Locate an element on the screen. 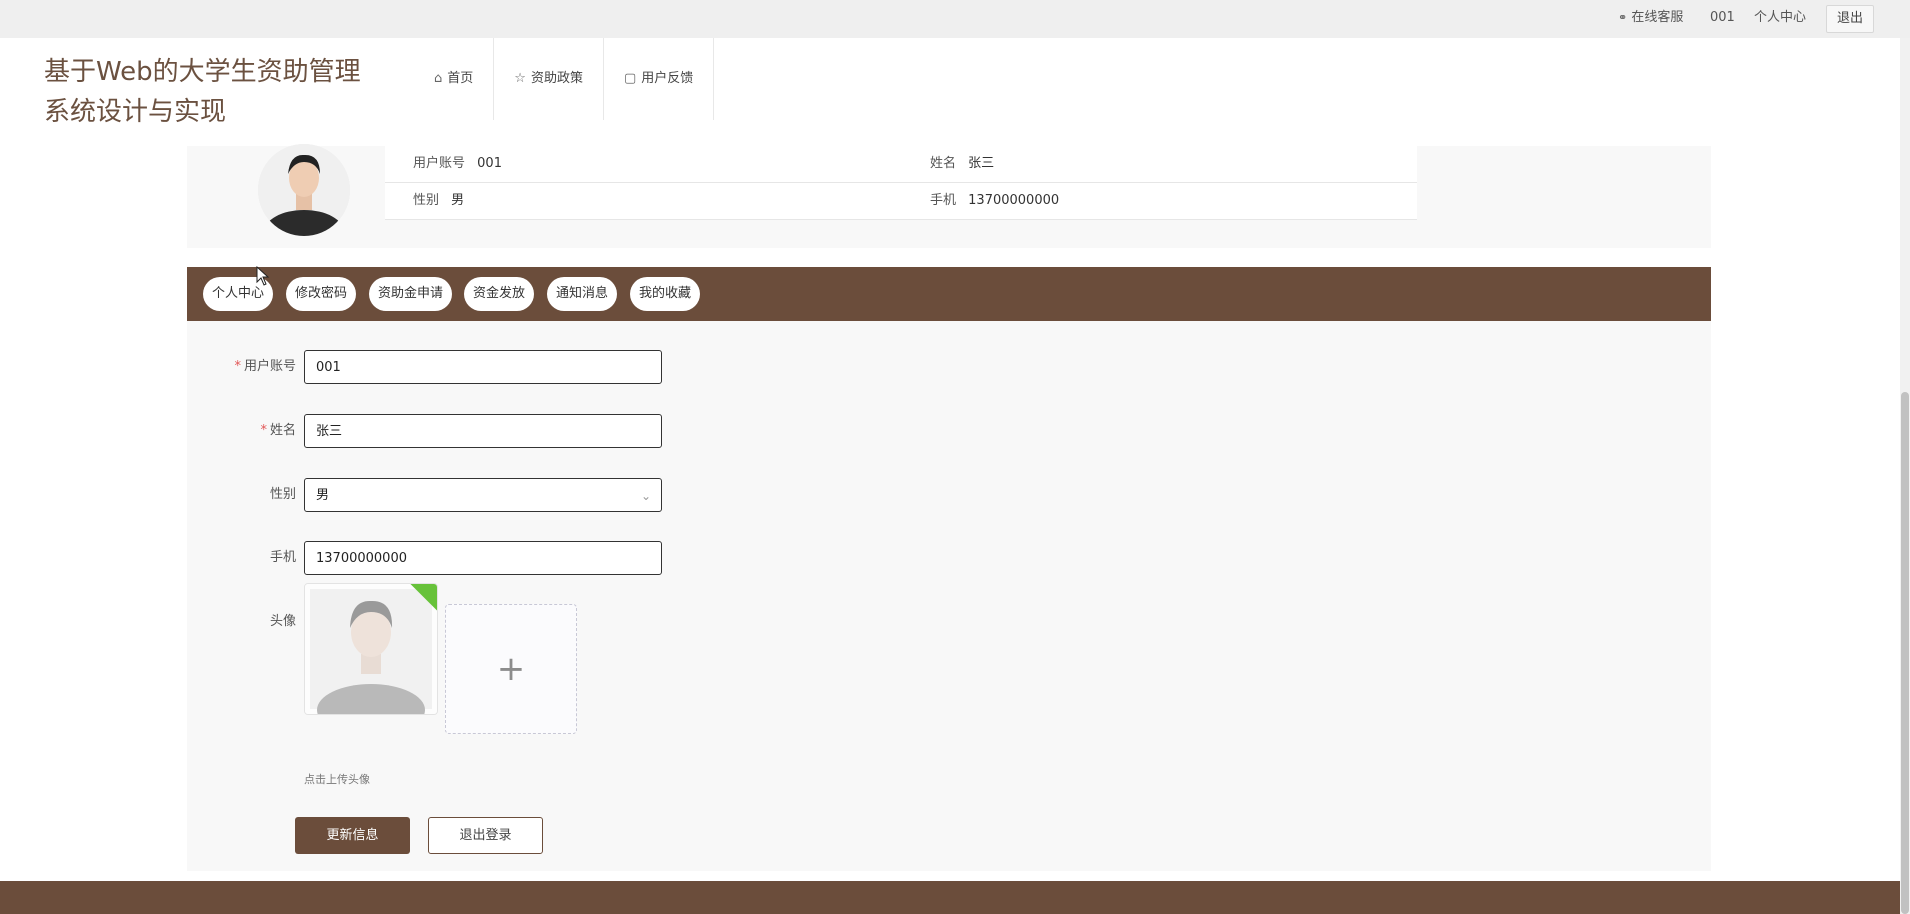 The image size is (1910, 914). nav-home: ⌂ 首页 is located at coordinates (454, 79).